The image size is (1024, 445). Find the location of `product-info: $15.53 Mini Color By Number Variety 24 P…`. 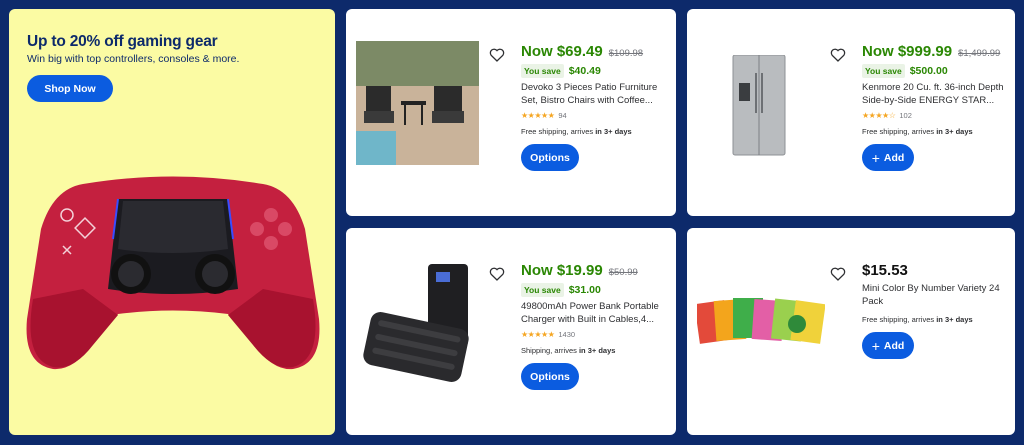

product-info: $15.53 Mini Color By Number Variety 24 P… is located at coordinates (937, 310).